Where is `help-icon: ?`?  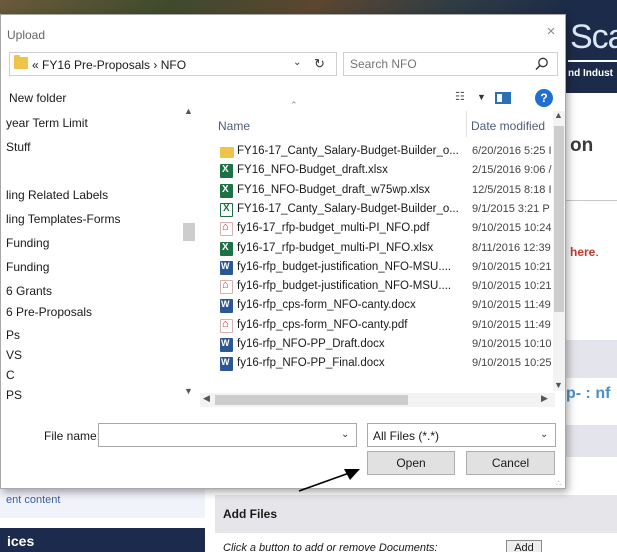
help-icon: ? is located at coordinates (544, 98).